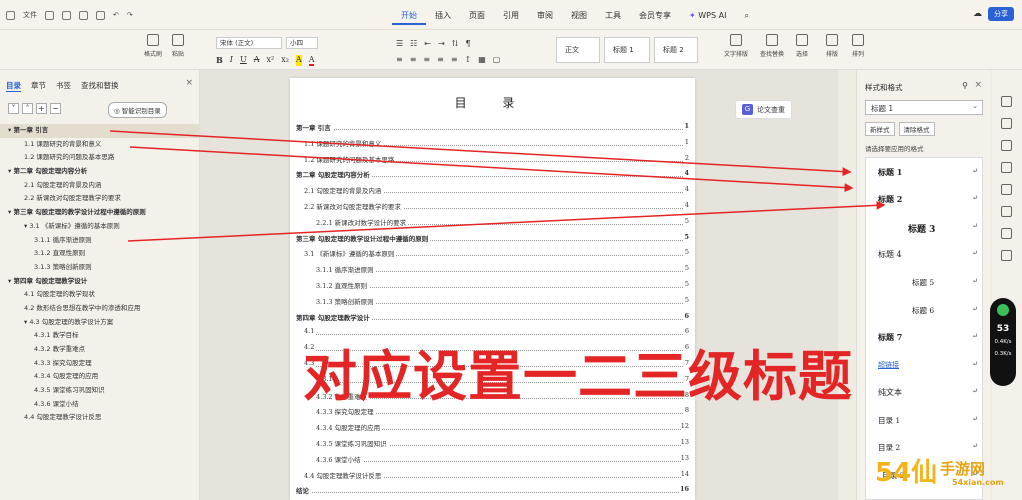 This screenshot has height=500, width=1022. What do you see at coordinates (99, 364) in the screenshot?
I see `toc-tree-item: 4.3.3 探究勾股定理` at bounding box center [99, 364].